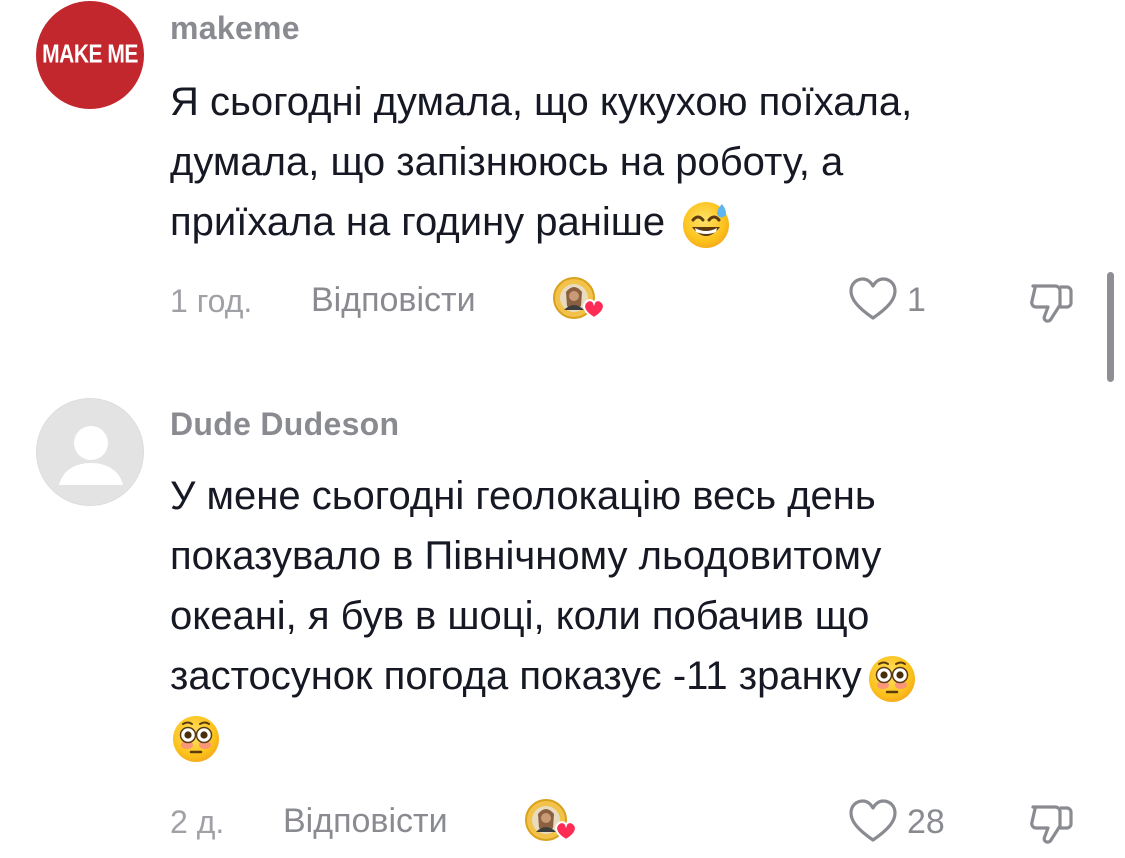  Describe the element at coordinates (541, 102) in the screenshot. I see `comment-text-line: Я сьогодні думала, що кукухою поїхала,` at that location.